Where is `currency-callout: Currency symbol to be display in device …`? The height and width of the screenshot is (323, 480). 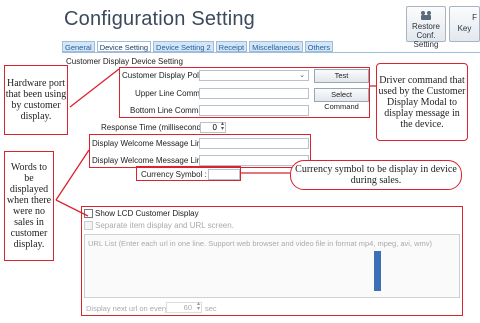
currency-callout: Currency symbol to be display in device … is located at coordinates (376, 175).